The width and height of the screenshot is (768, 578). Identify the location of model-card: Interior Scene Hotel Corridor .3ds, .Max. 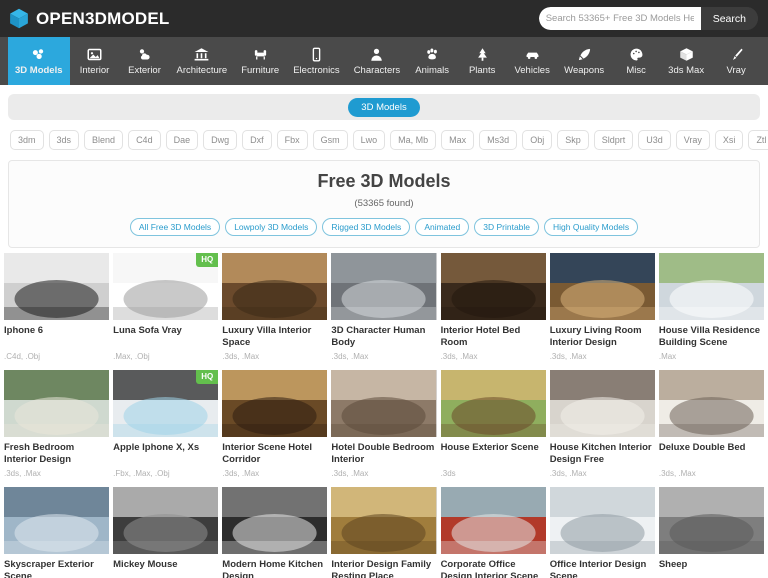
(275, 424).